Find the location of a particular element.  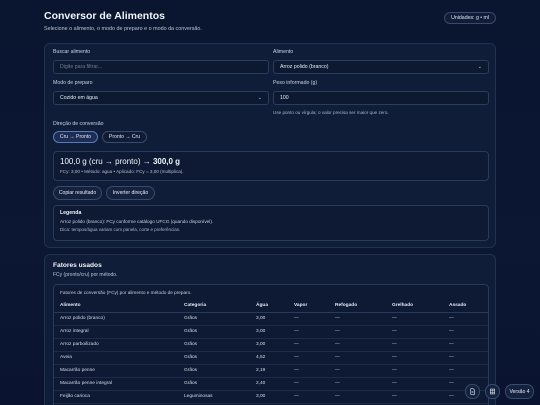

column-header-sauteed: Refogado is located at coordinates (357, 306).